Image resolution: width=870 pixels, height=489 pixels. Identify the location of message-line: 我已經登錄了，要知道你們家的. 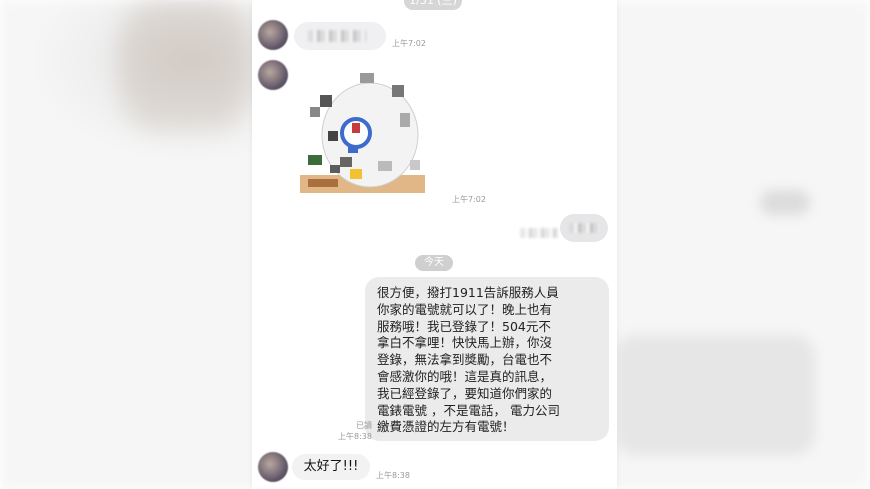
(465, 393).